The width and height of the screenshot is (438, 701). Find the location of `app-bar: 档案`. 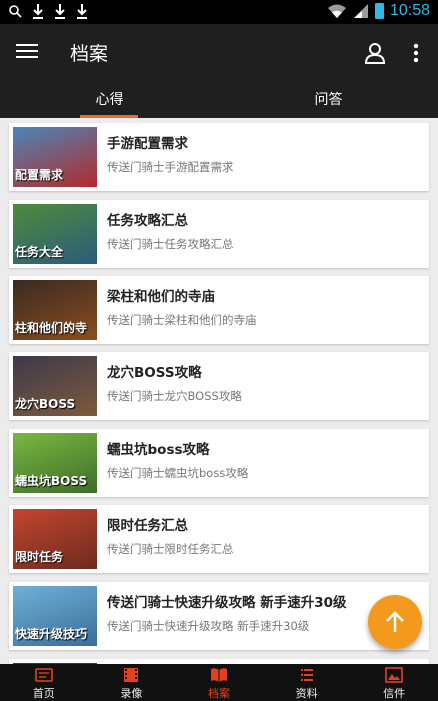

app-bar: 档案 is located at coordinates (219, 52).